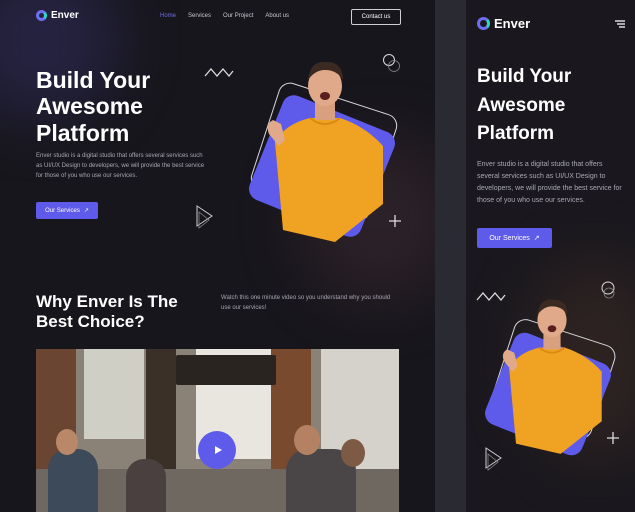 The width and height of the screenshot is (635, 512). I want to click on hero-title: Build Your Awesome Platform, so click(93, 106).